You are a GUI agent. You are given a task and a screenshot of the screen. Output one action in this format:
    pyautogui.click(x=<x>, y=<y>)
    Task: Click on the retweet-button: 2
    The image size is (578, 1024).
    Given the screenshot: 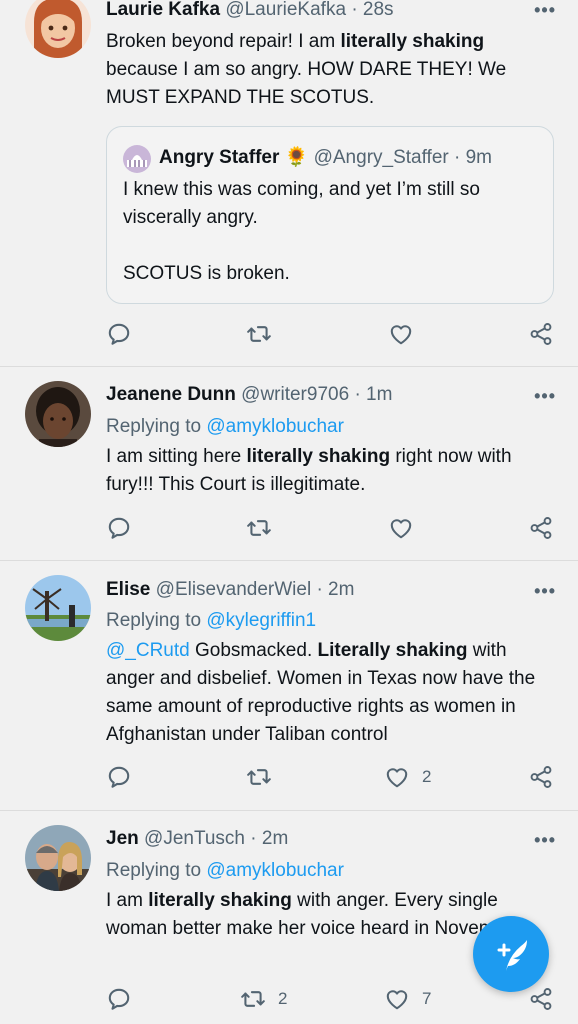 What is the action you would take?
    pyautogui.click(x=263, y=999)
    